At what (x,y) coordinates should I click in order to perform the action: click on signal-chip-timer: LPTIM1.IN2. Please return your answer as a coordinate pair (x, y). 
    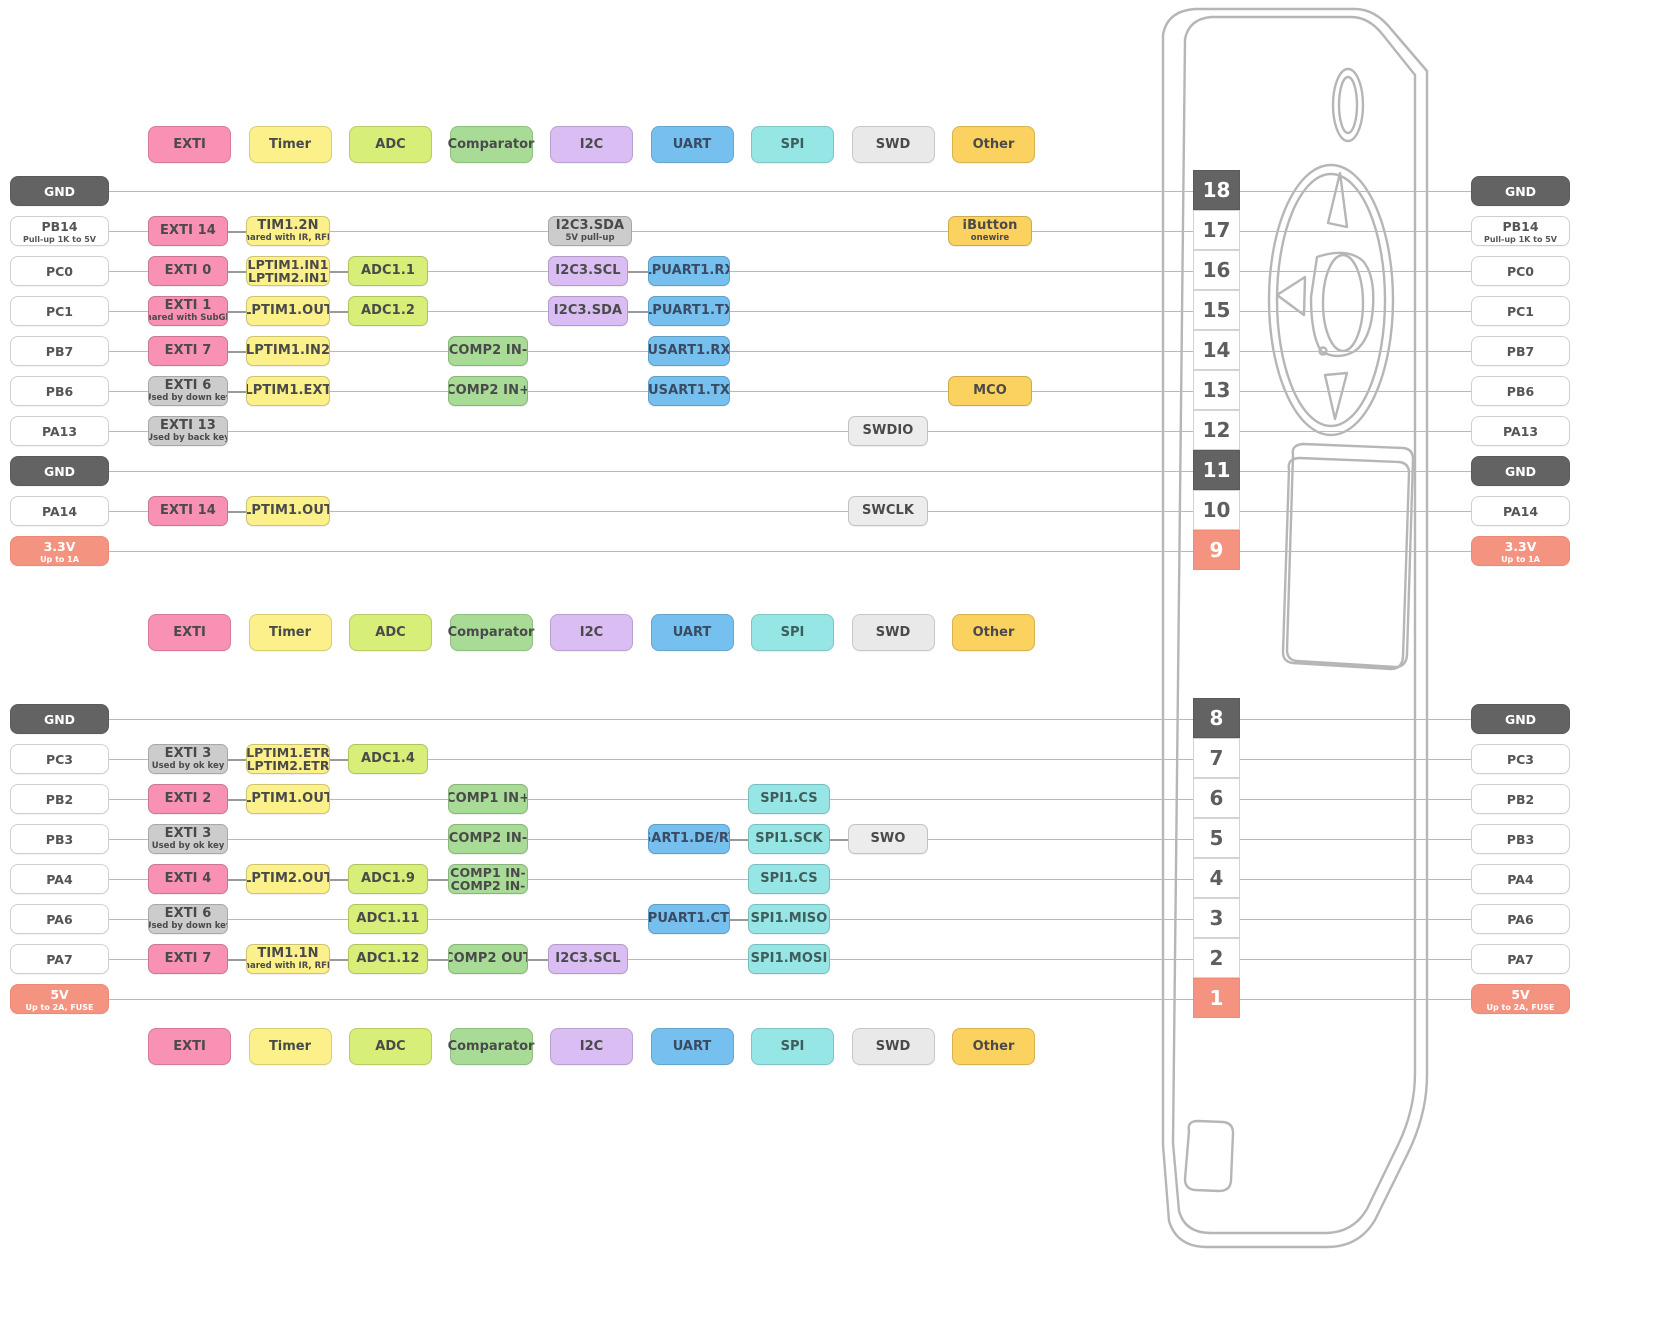
    Looking at the image, I should click on (288, 351).